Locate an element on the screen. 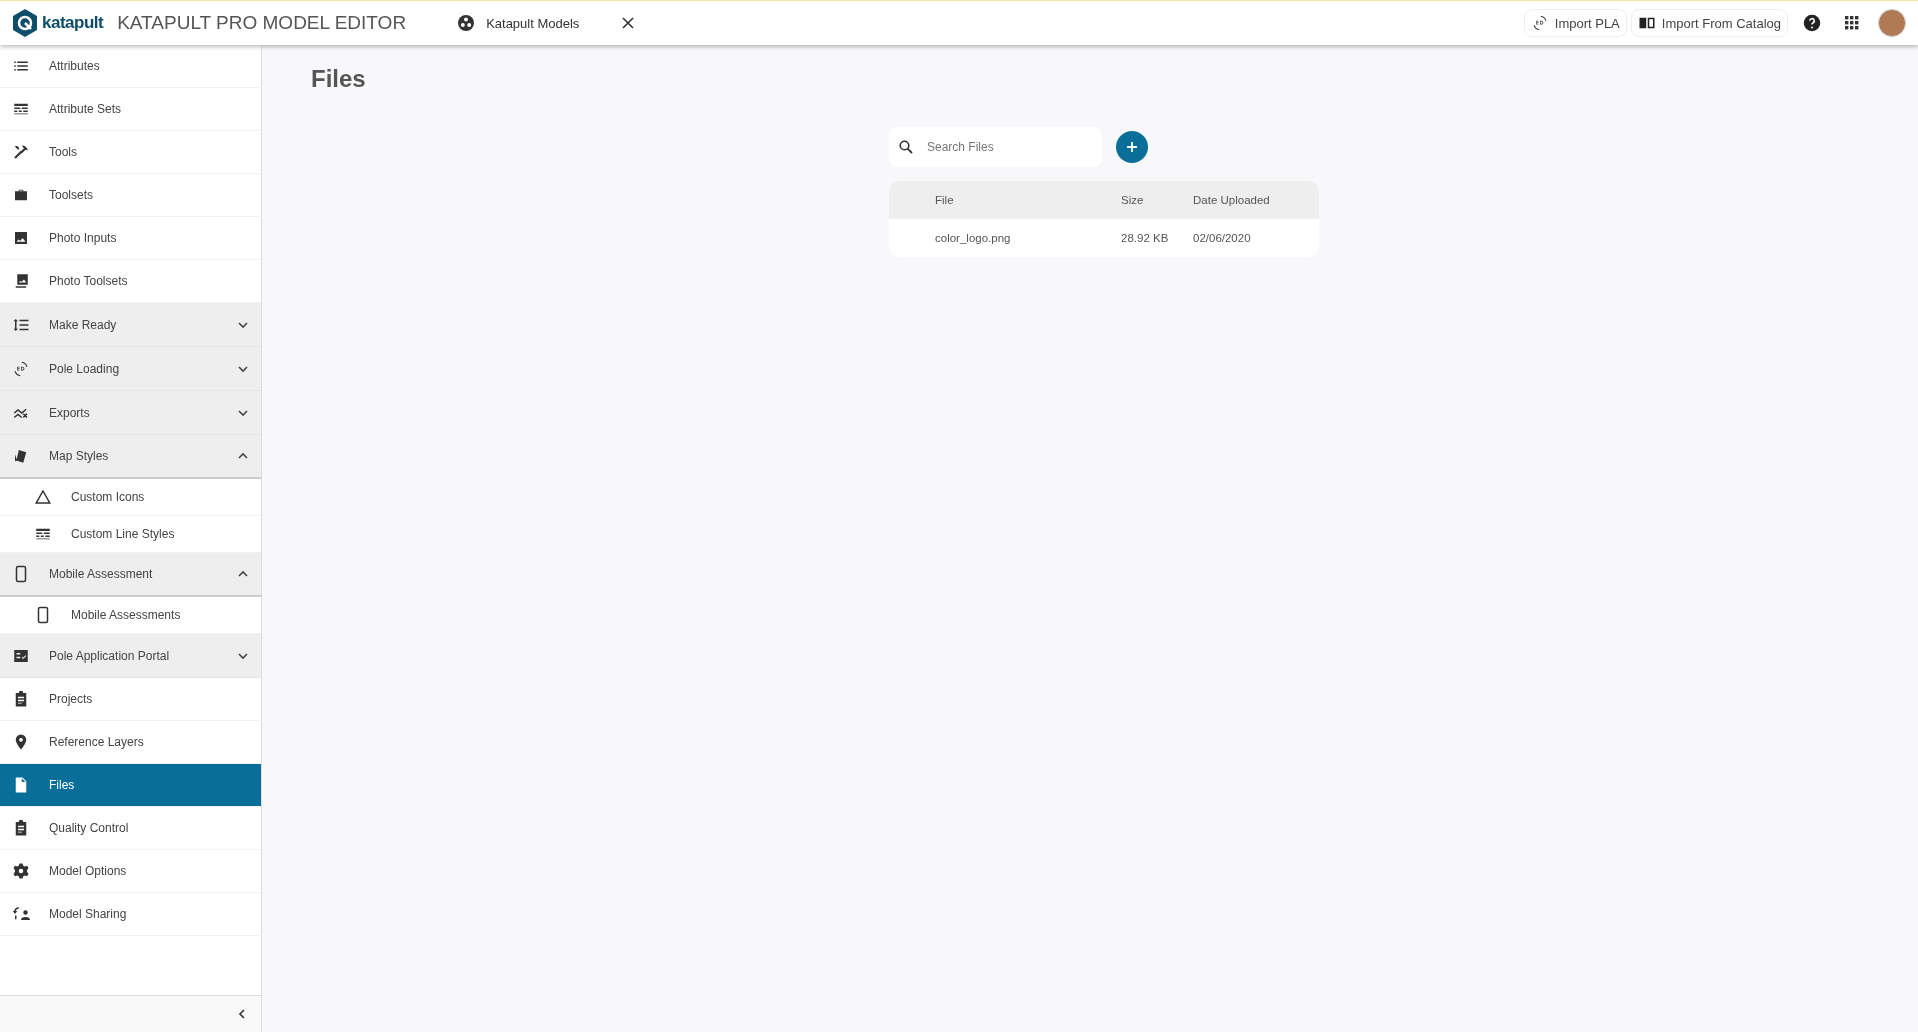 The width and height of the screenshot is (1918, 1032). help-icon is located at coordinates (1812, 23).